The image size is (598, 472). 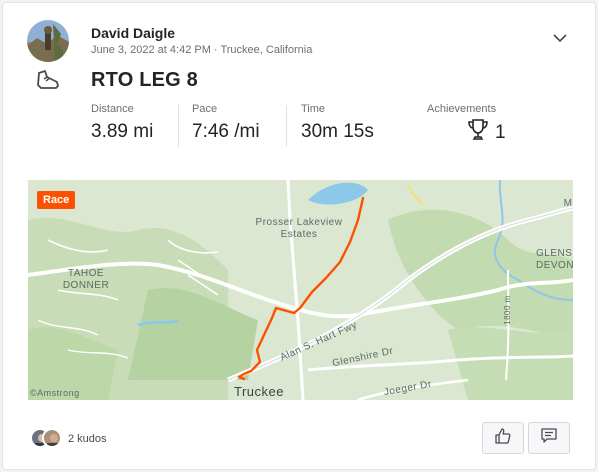 I want to click on map-label-prosser: Prosser Lakeview Estates, so click(x=299, y=228).